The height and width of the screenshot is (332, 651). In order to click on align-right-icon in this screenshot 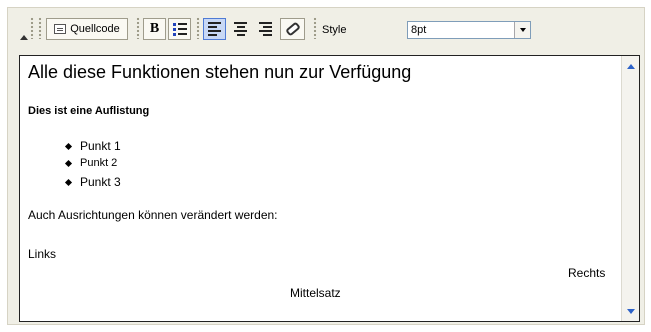, I will do `click(265, 29)`.